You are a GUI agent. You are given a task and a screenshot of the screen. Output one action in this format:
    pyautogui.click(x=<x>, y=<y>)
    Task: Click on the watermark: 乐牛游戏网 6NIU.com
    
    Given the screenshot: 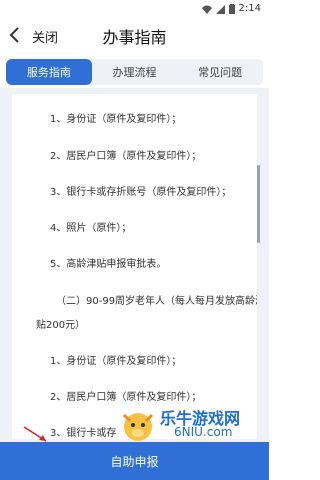 What is the action you would take?
    pyautogui.click(x=193, y=425)
    